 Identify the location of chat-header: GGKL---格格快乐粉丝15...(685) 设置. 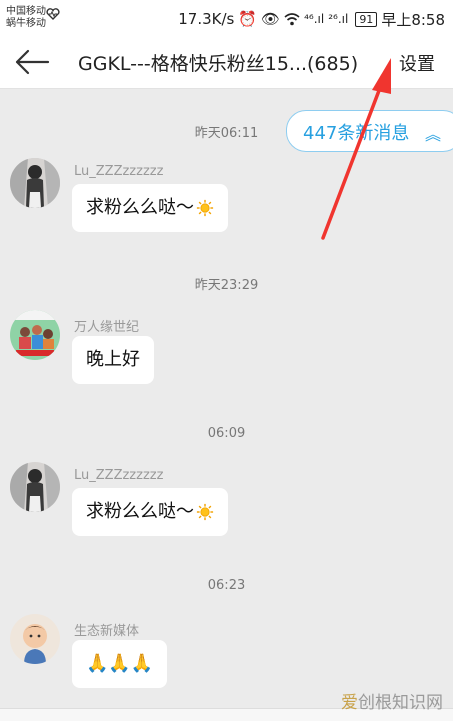
(226, 62).